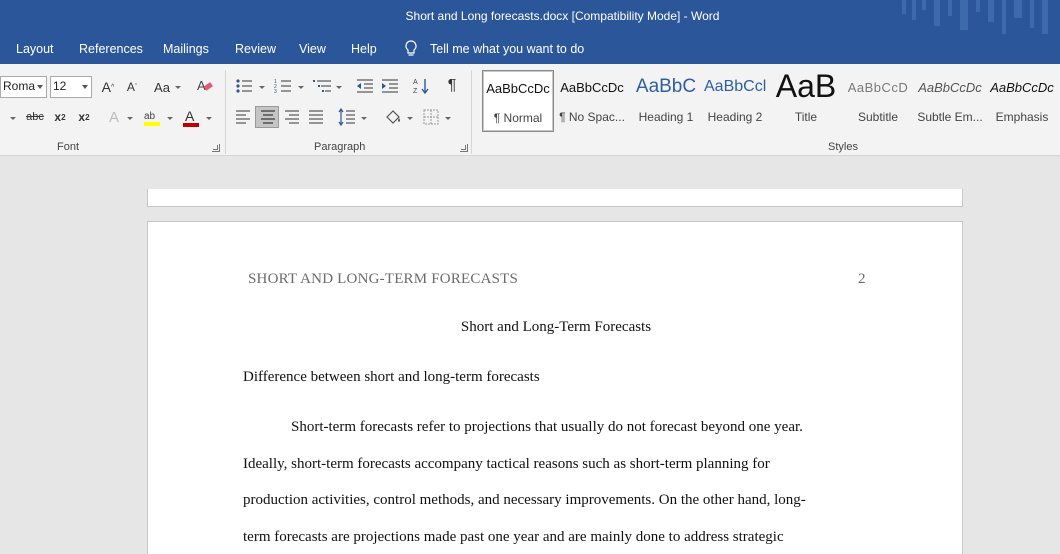  What do you see at coordinates (1022, 117) in the screenshot?
I see `style-name: Emphasis` at bounding box center [1022, 117].